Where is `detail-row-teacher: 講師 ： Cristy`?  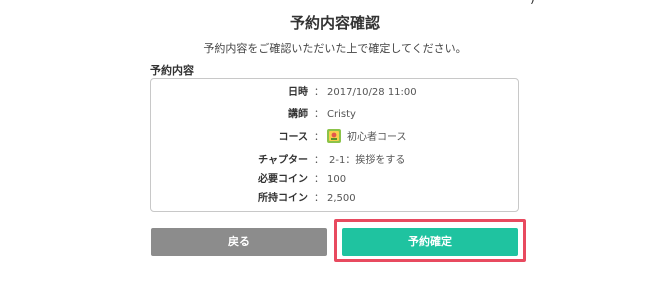
detail-row-teacher: 講師 ： Cristy is located at coordinates (334, 115).